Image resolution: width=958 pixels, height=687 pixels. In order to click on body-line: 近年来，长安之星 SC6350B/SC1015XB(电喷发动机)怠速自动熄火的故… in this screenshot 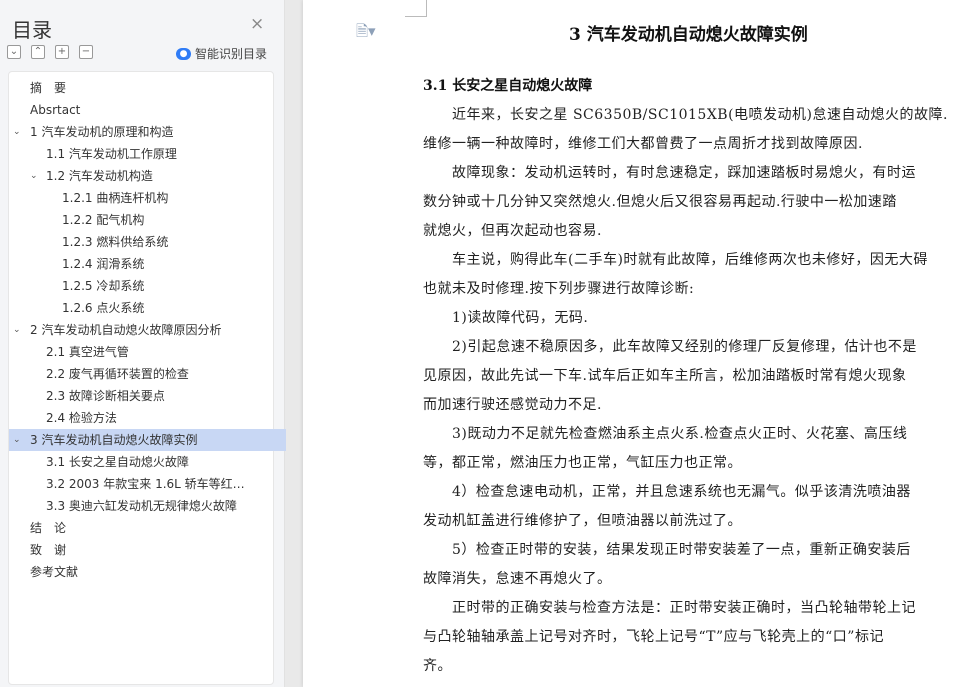, I will do `click(685, 115)`.